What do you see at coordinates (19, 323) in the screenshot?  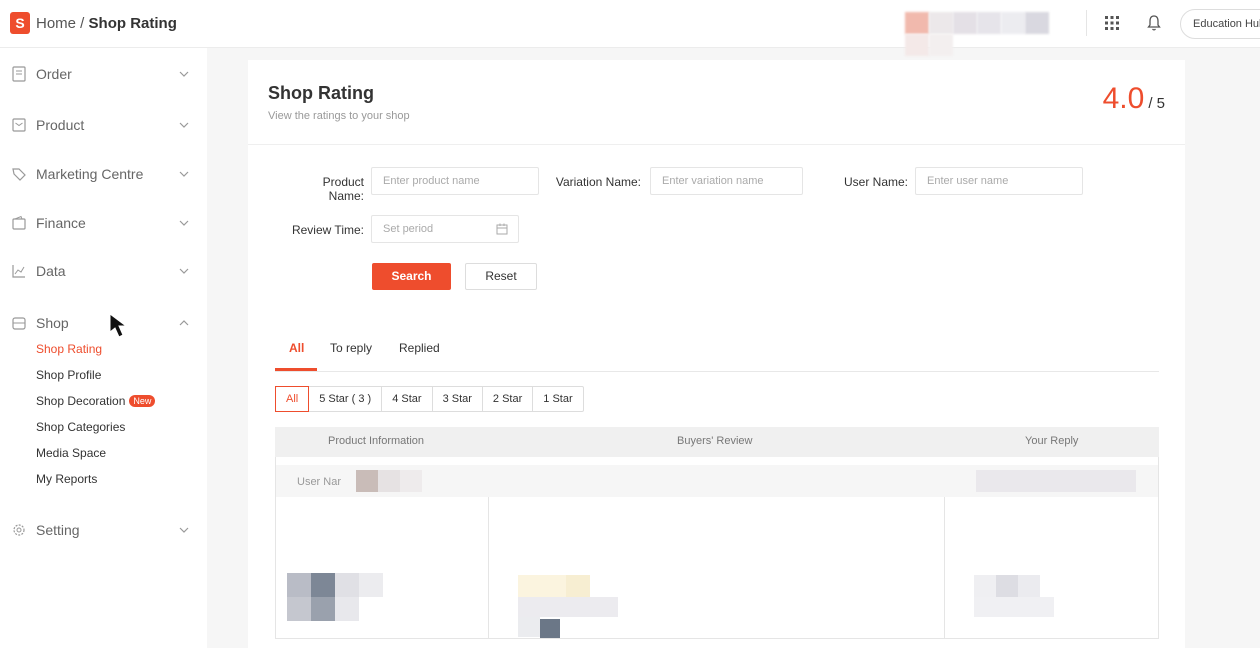 I see `shop-icon` at bounding box center [19, 323].